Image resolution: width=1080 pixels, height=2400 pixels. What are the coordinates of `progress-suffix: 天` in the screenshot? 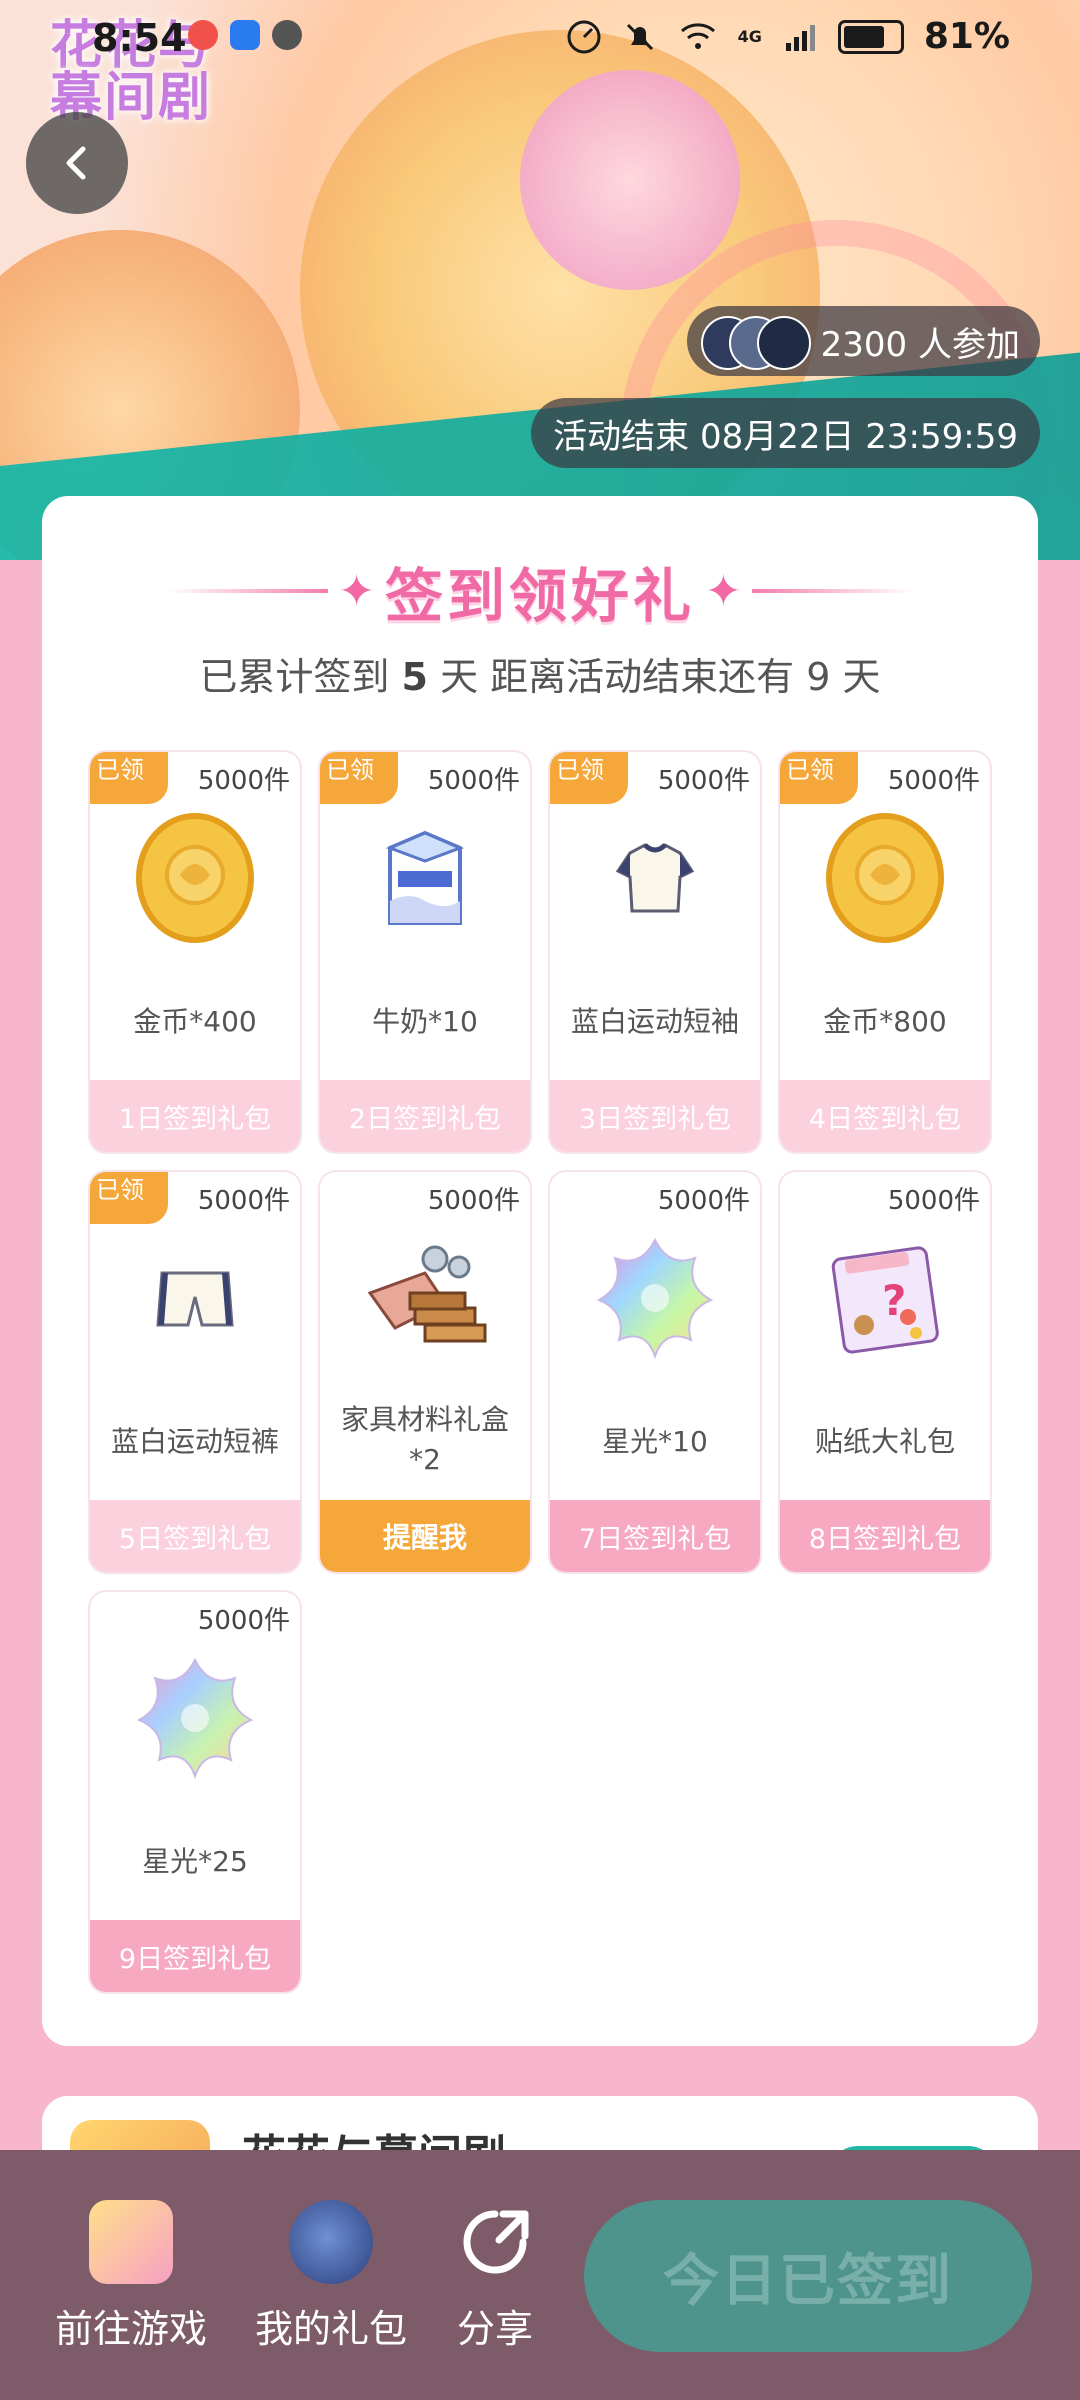 It's located at (861, 677).